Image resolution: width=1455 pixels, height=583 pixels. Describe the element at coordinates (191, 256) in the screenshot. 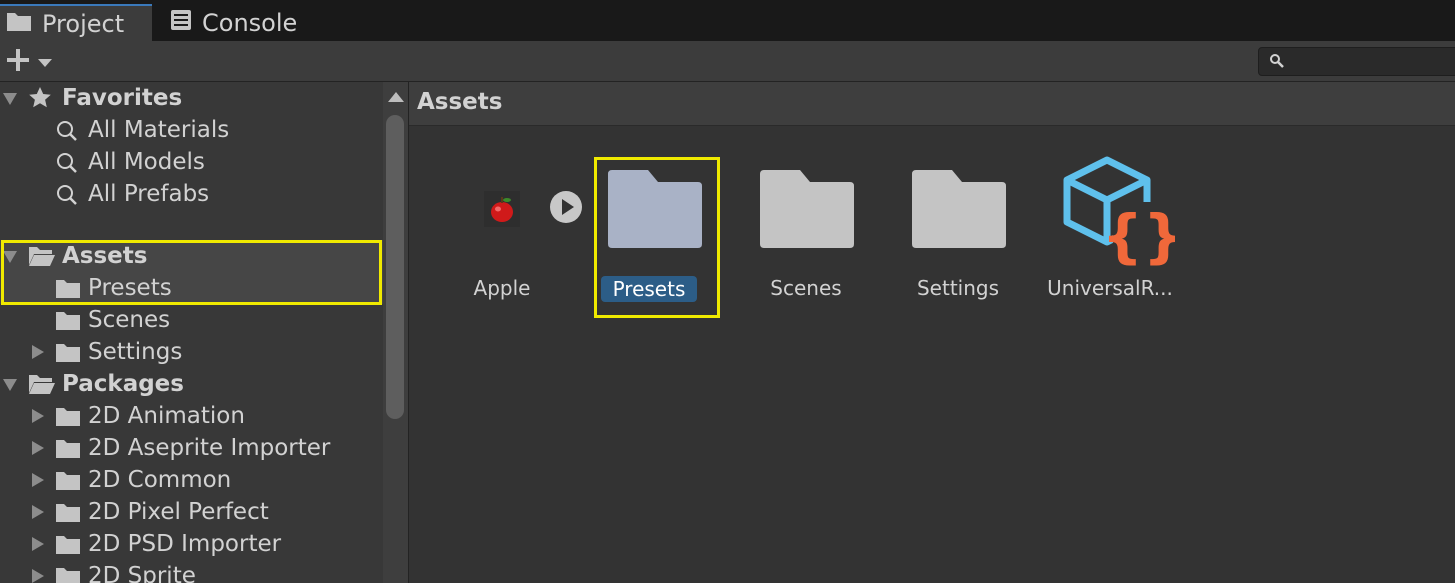

I see `tree-item-assets: Assets` at that location.